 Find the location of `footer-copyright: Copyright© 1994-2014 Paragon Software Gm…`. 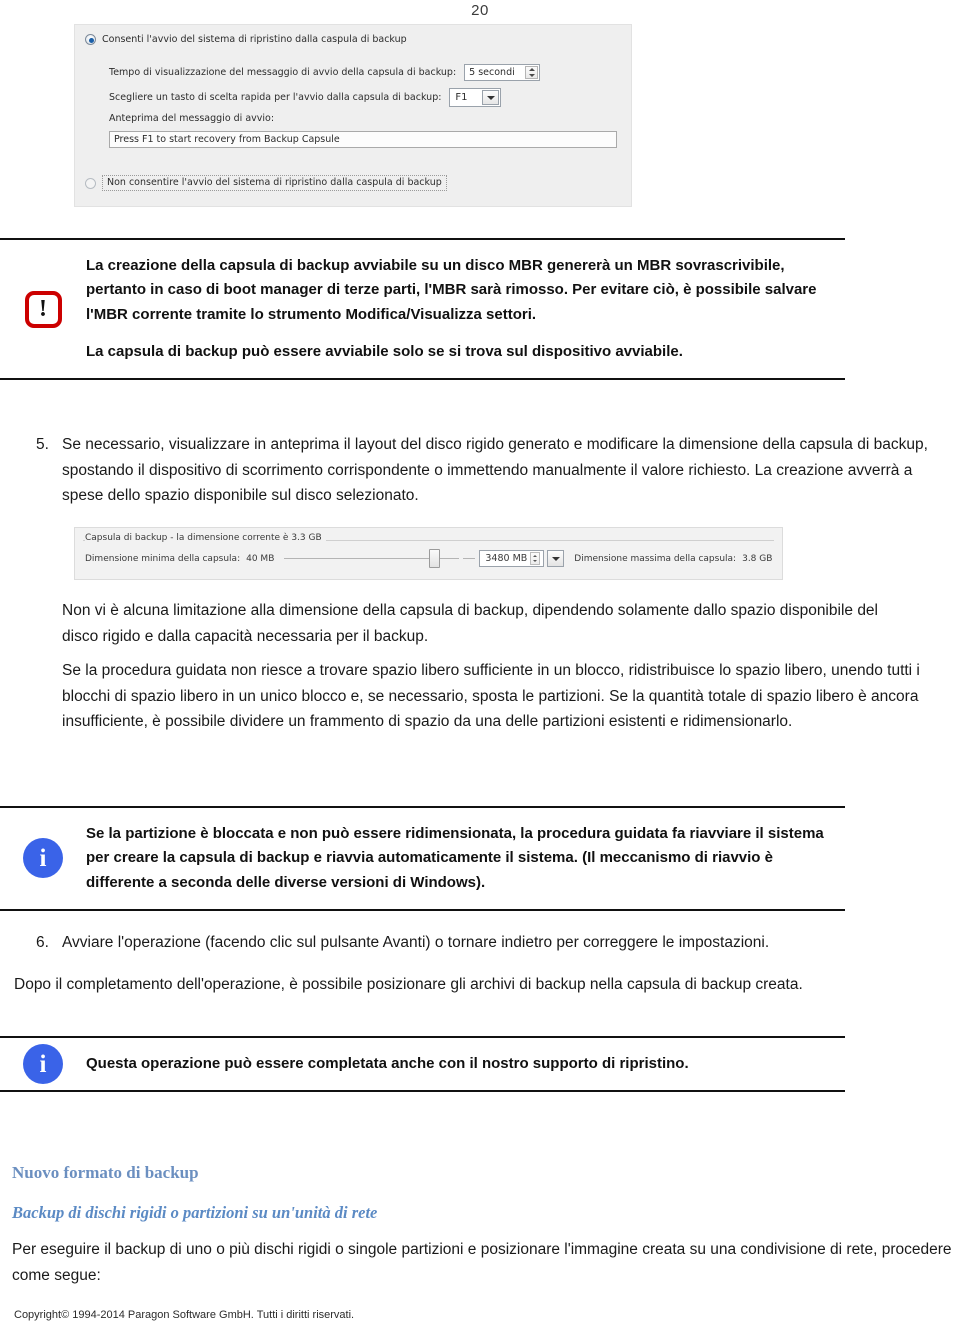

footer-copyright: Copyright© 1994-2014 Paragon Software Gm… is located at coordinates (184, 1315).